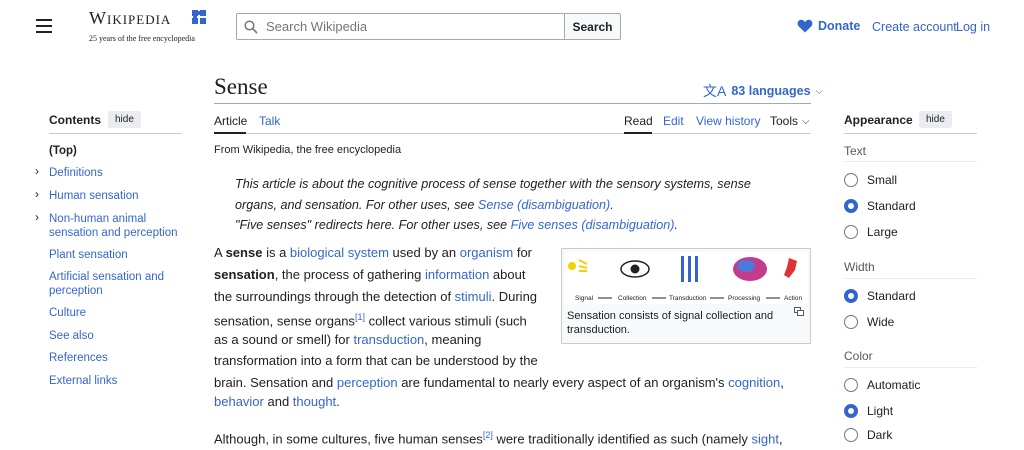 The width and height of the screenshot is (1024, 450). Describe the element at coordinates (512, 103) in the screenshot. I see `title-divider` at that location.